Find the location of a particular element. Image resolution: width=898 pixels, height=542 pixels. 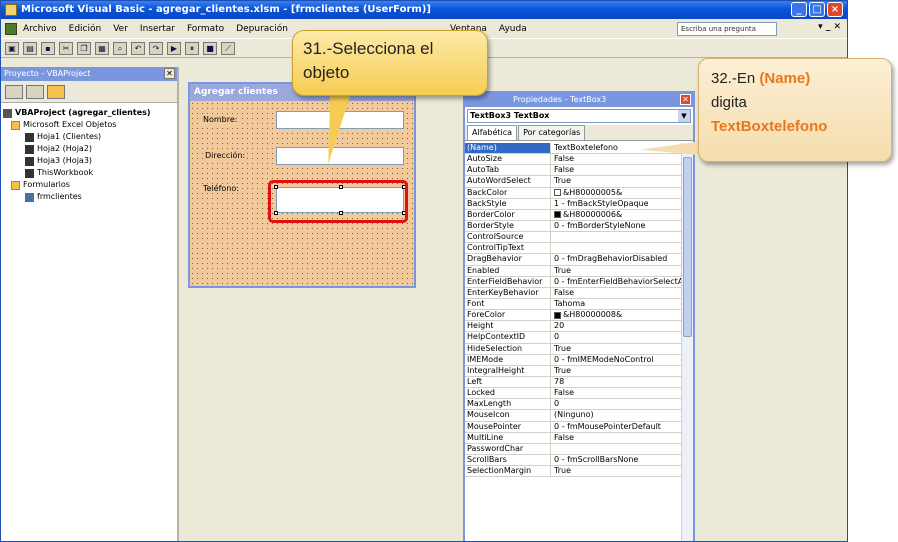

property-value: 0 - fmScrollBarsNone is located at coordinates (617, 460).